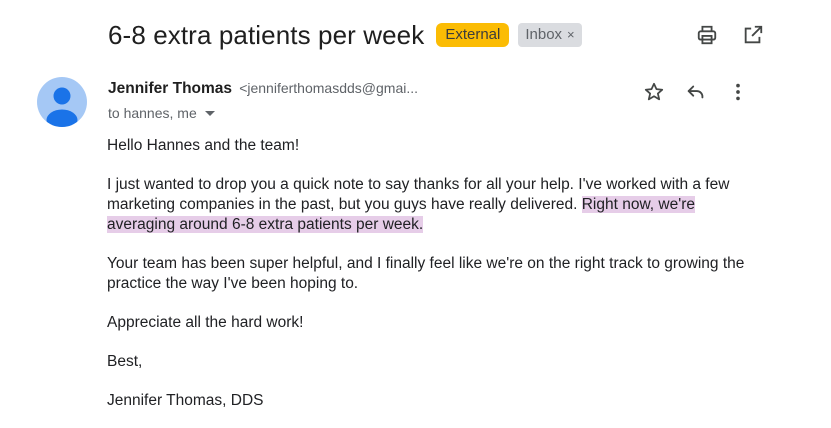 The image size is (831, 428). Describe the element at coordinates (753, 35) in the screenshot. I see `open-in-new-window-icon` at that location.